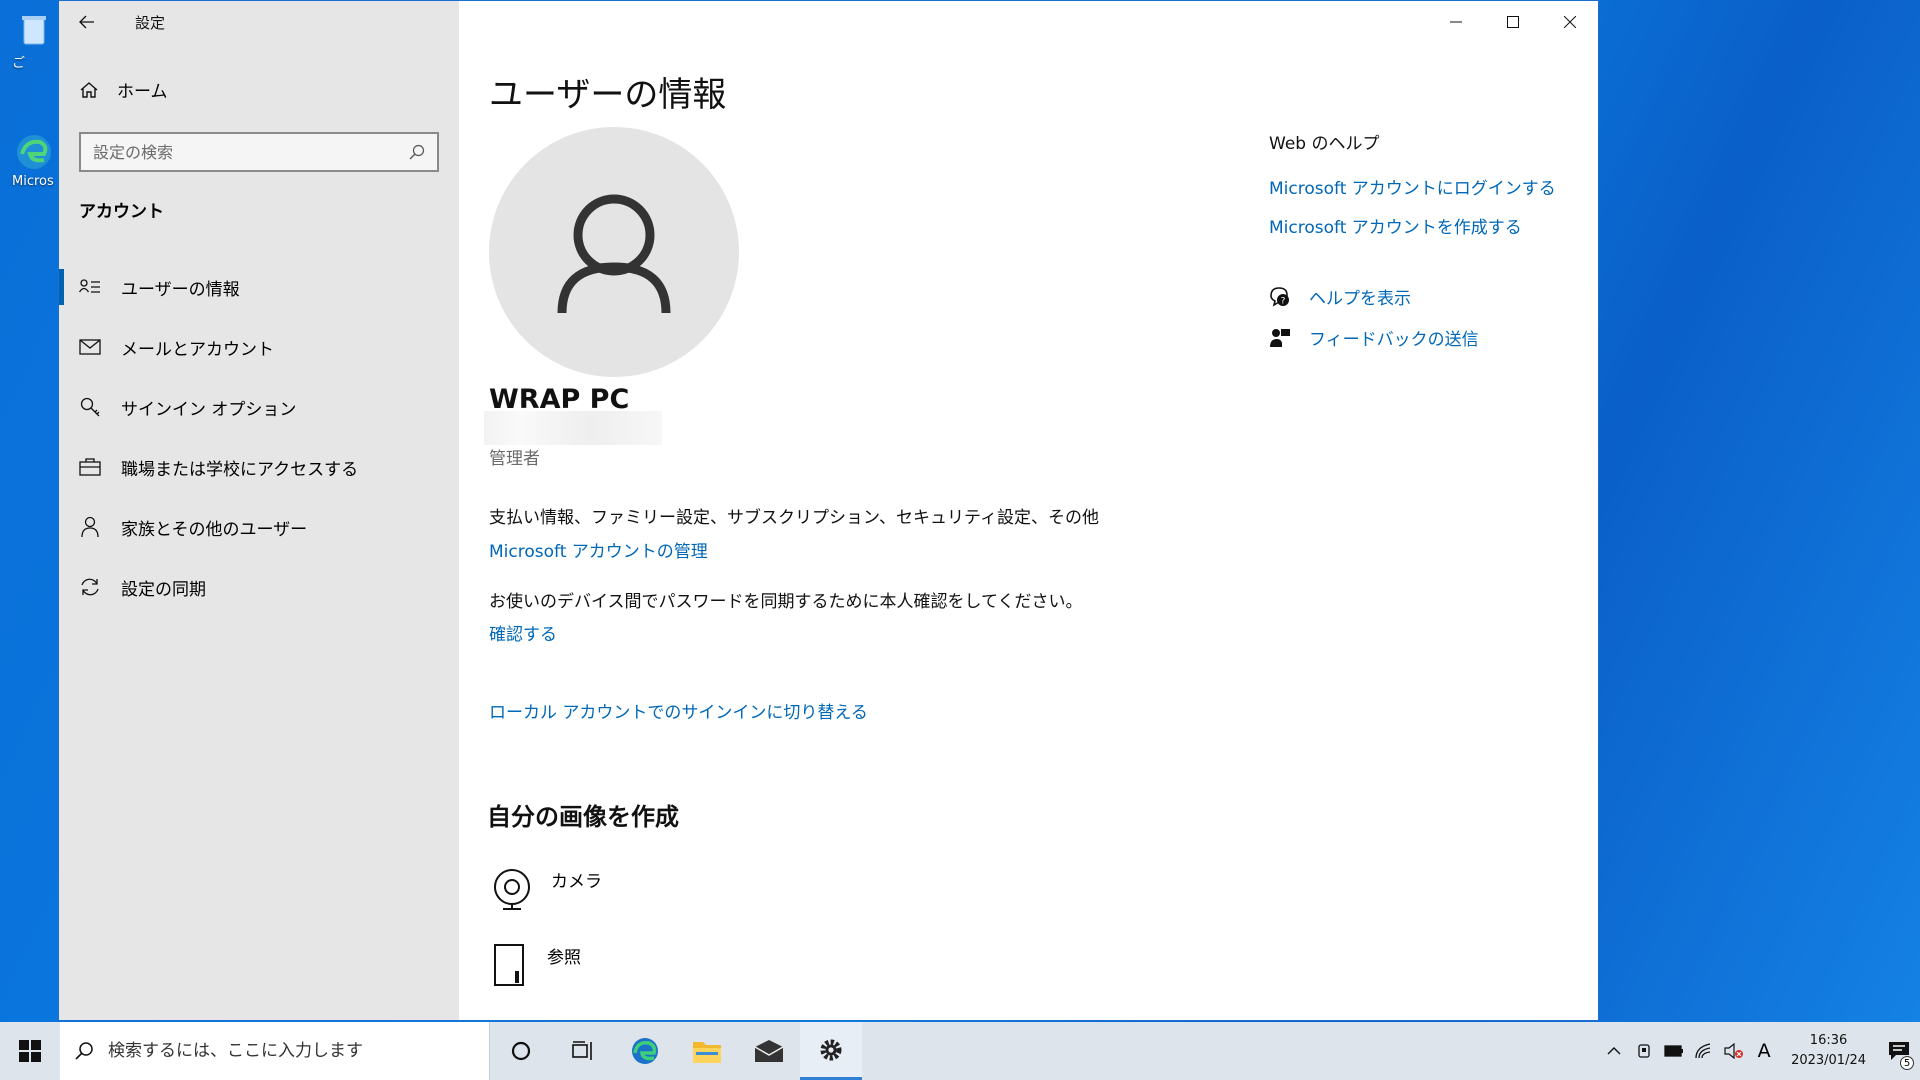 This screenshot has width=1920, height=1080. What do you see at coordinates (960, 1051) in the screenshot?
I see `taskbar: A 16:36 2023/01/24 5` at bounding box center [960, 1051].